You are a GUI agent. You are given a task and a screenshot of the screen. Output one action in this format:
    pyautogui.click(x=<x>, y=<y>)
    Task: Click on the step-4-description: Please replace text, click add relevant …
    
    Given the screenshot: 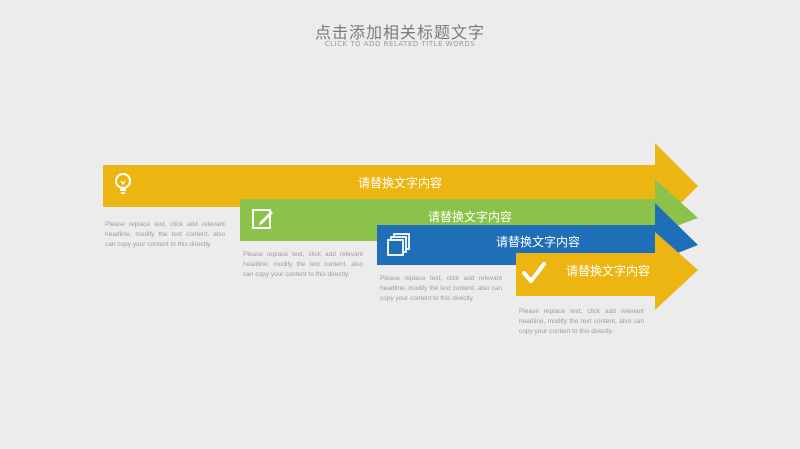 What is the action you would take?
    pyautogui.click(x=581, y=321)
    